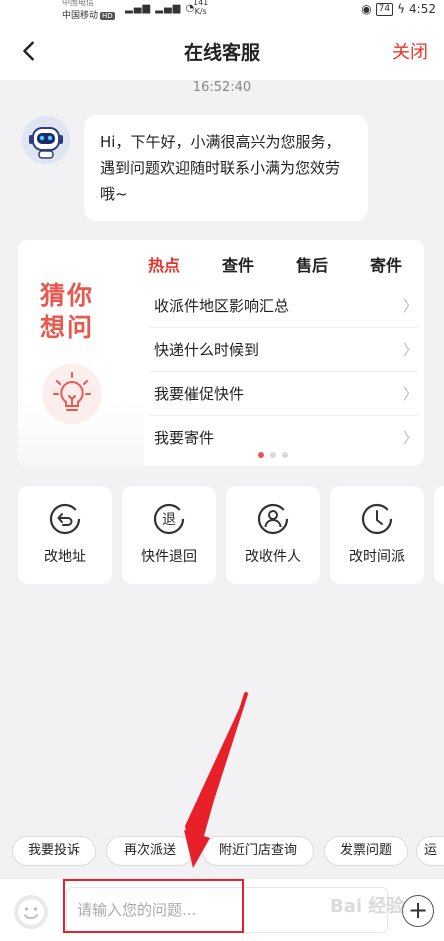  I want to click on eye-icon: ◉, so click(366, 9).